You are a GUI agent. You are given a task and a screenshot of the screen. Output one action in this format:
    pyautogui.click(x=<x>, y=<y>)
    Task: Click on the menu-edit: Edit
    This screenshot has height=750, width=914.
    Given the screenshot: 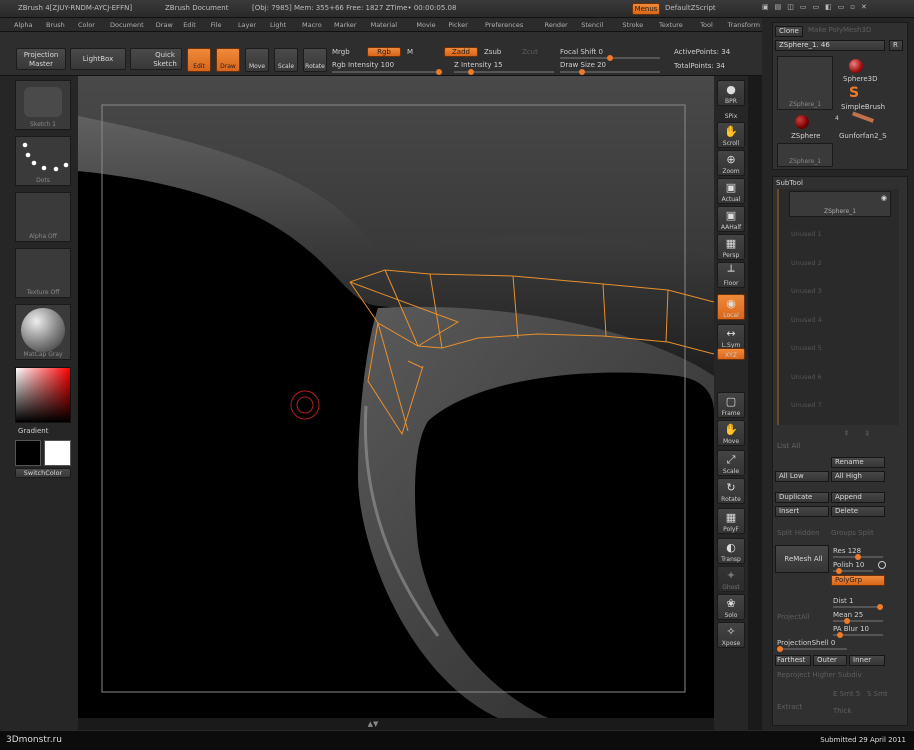 What is the action you would take?
    pyautogui.click(x=189, y=25)
    